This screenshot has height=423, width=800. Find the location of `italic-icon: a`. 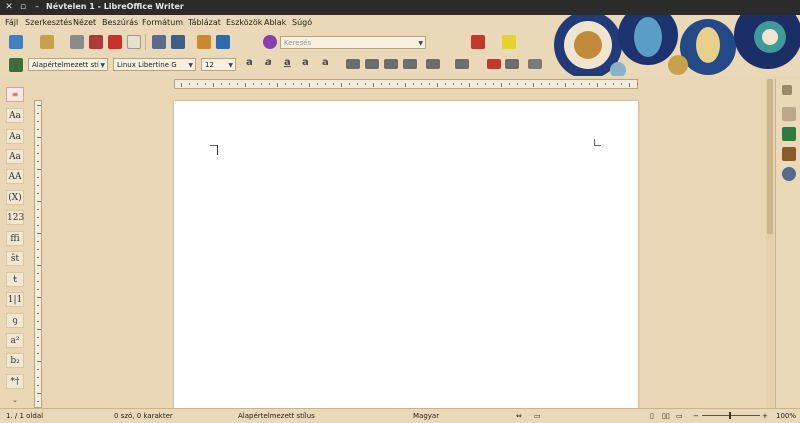

italic-icon: a is located at coordinates (268, 62).